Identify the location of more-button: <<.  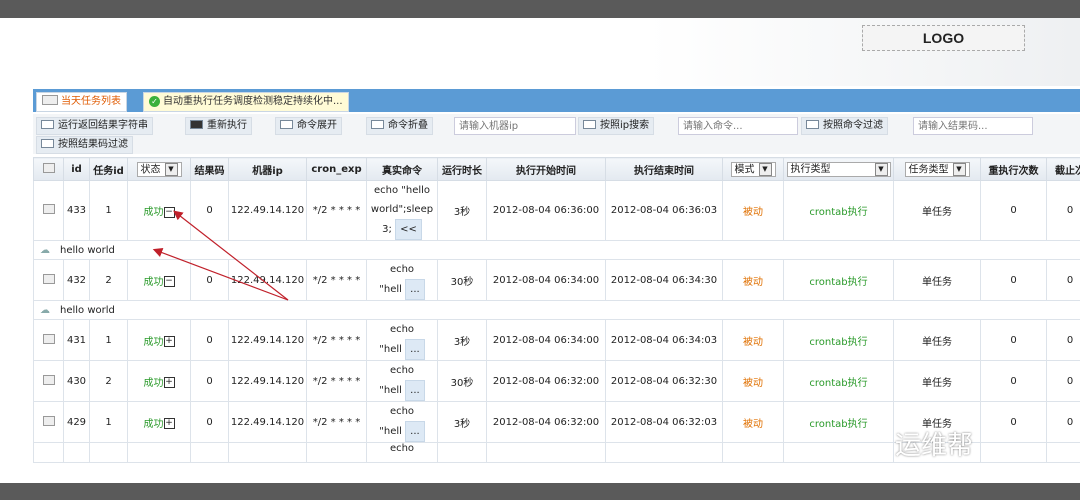
(408, 229).